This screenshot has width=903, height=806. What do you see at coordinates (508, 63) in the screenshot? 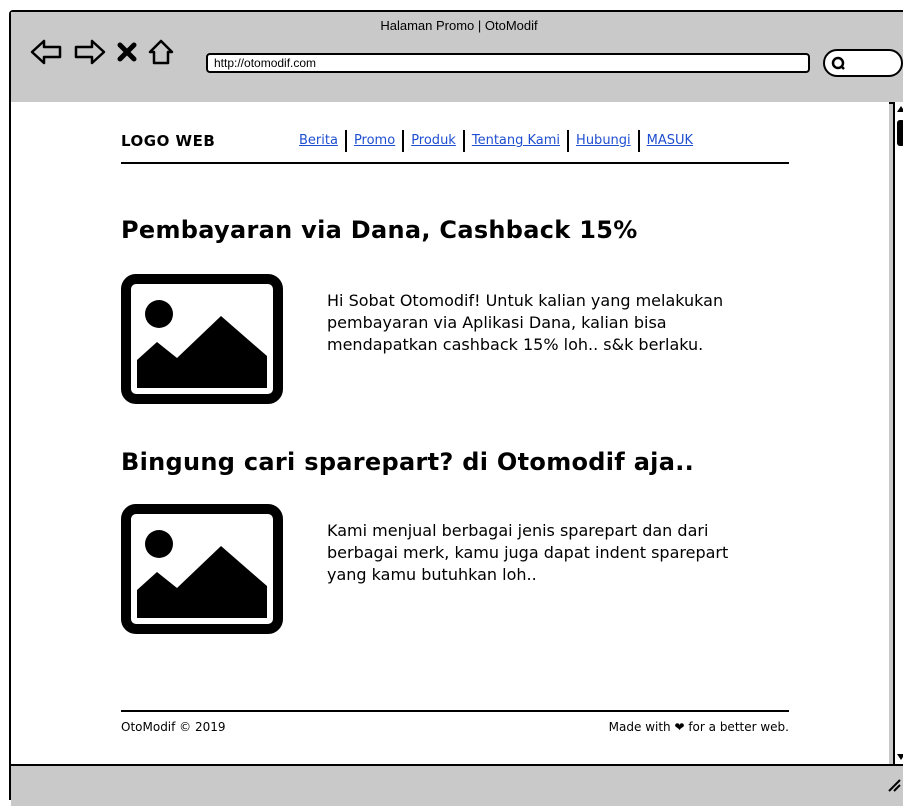
I see `address-bar: http://otomodif.com` at bounding box center [508, 63].